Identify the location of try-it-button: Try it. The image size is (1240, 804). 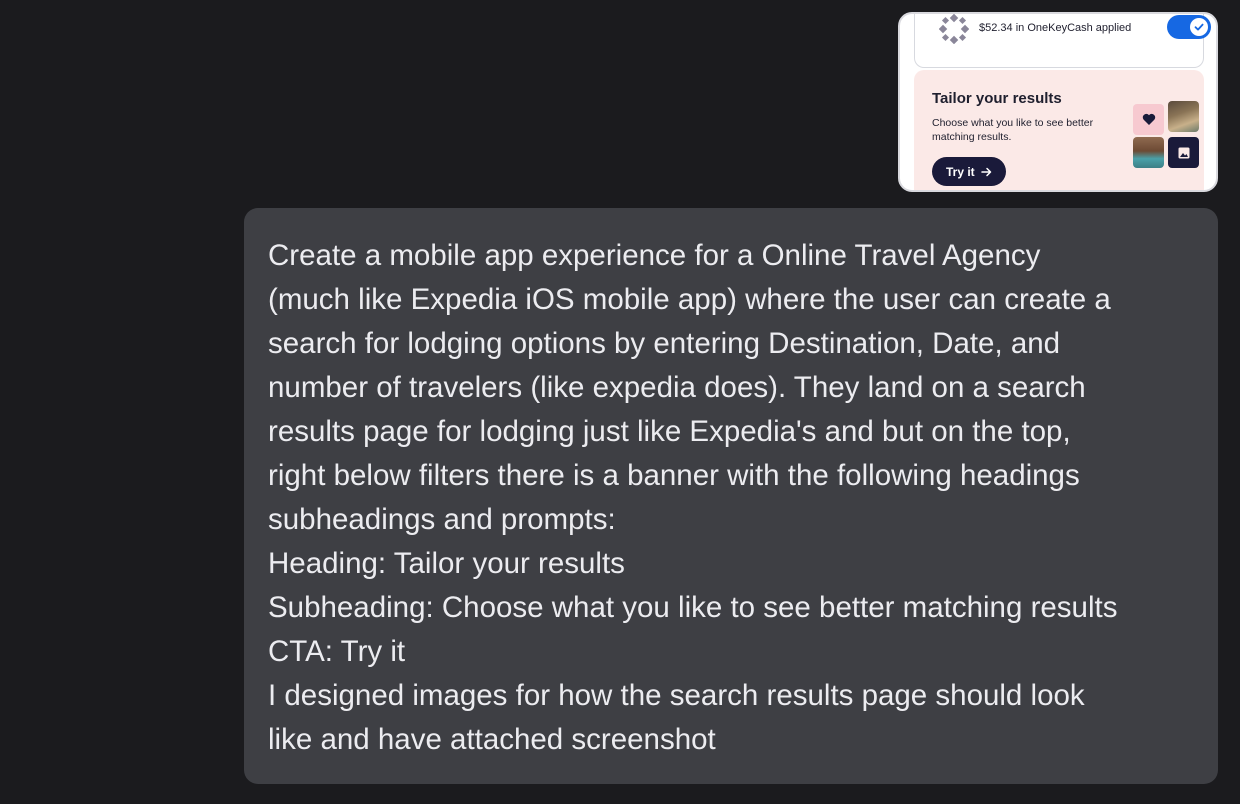
(969, 171).